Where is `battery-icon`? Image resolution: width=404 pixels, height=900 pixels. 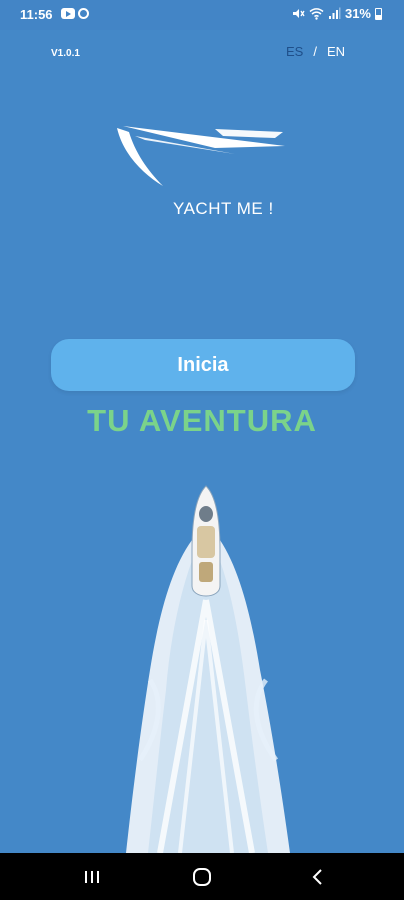 battery-icon is located at coordinates (378, 13).